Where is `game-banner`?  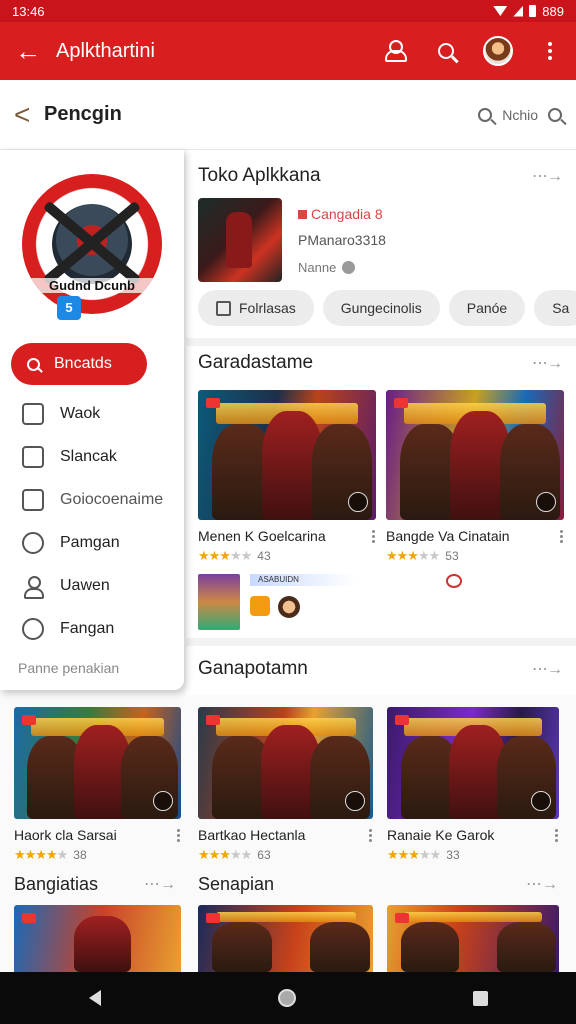
game-banner is located at coordinates (473, 917).